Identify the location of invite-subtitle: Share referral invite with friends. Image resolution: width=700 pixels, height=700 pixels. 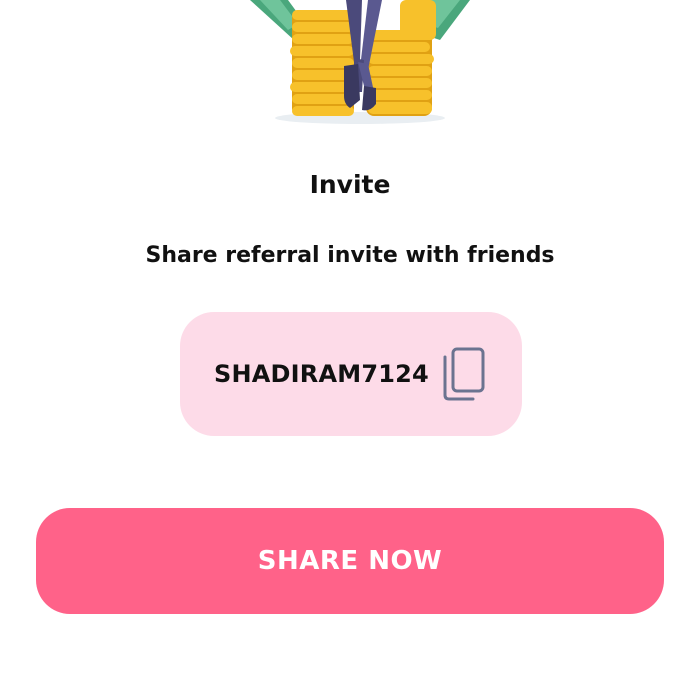
(350, 255).